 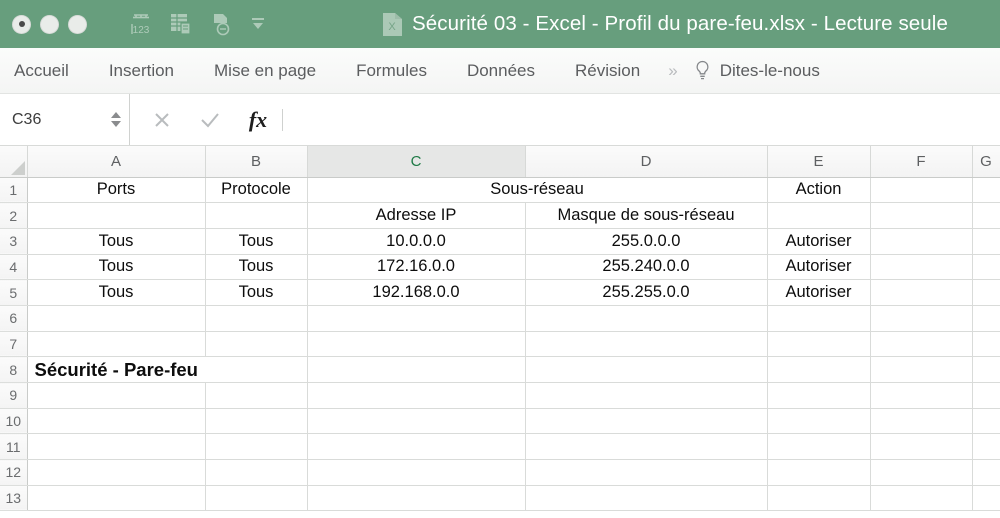 I want to click on cell-A5: Tous, so click(x=116, y=292).